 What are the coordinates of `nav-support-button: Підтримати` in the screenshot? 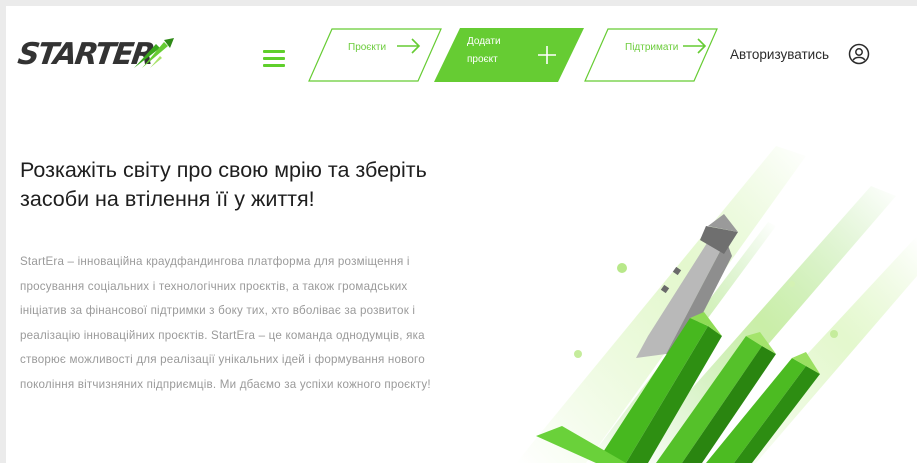 It's located at (651, 55).